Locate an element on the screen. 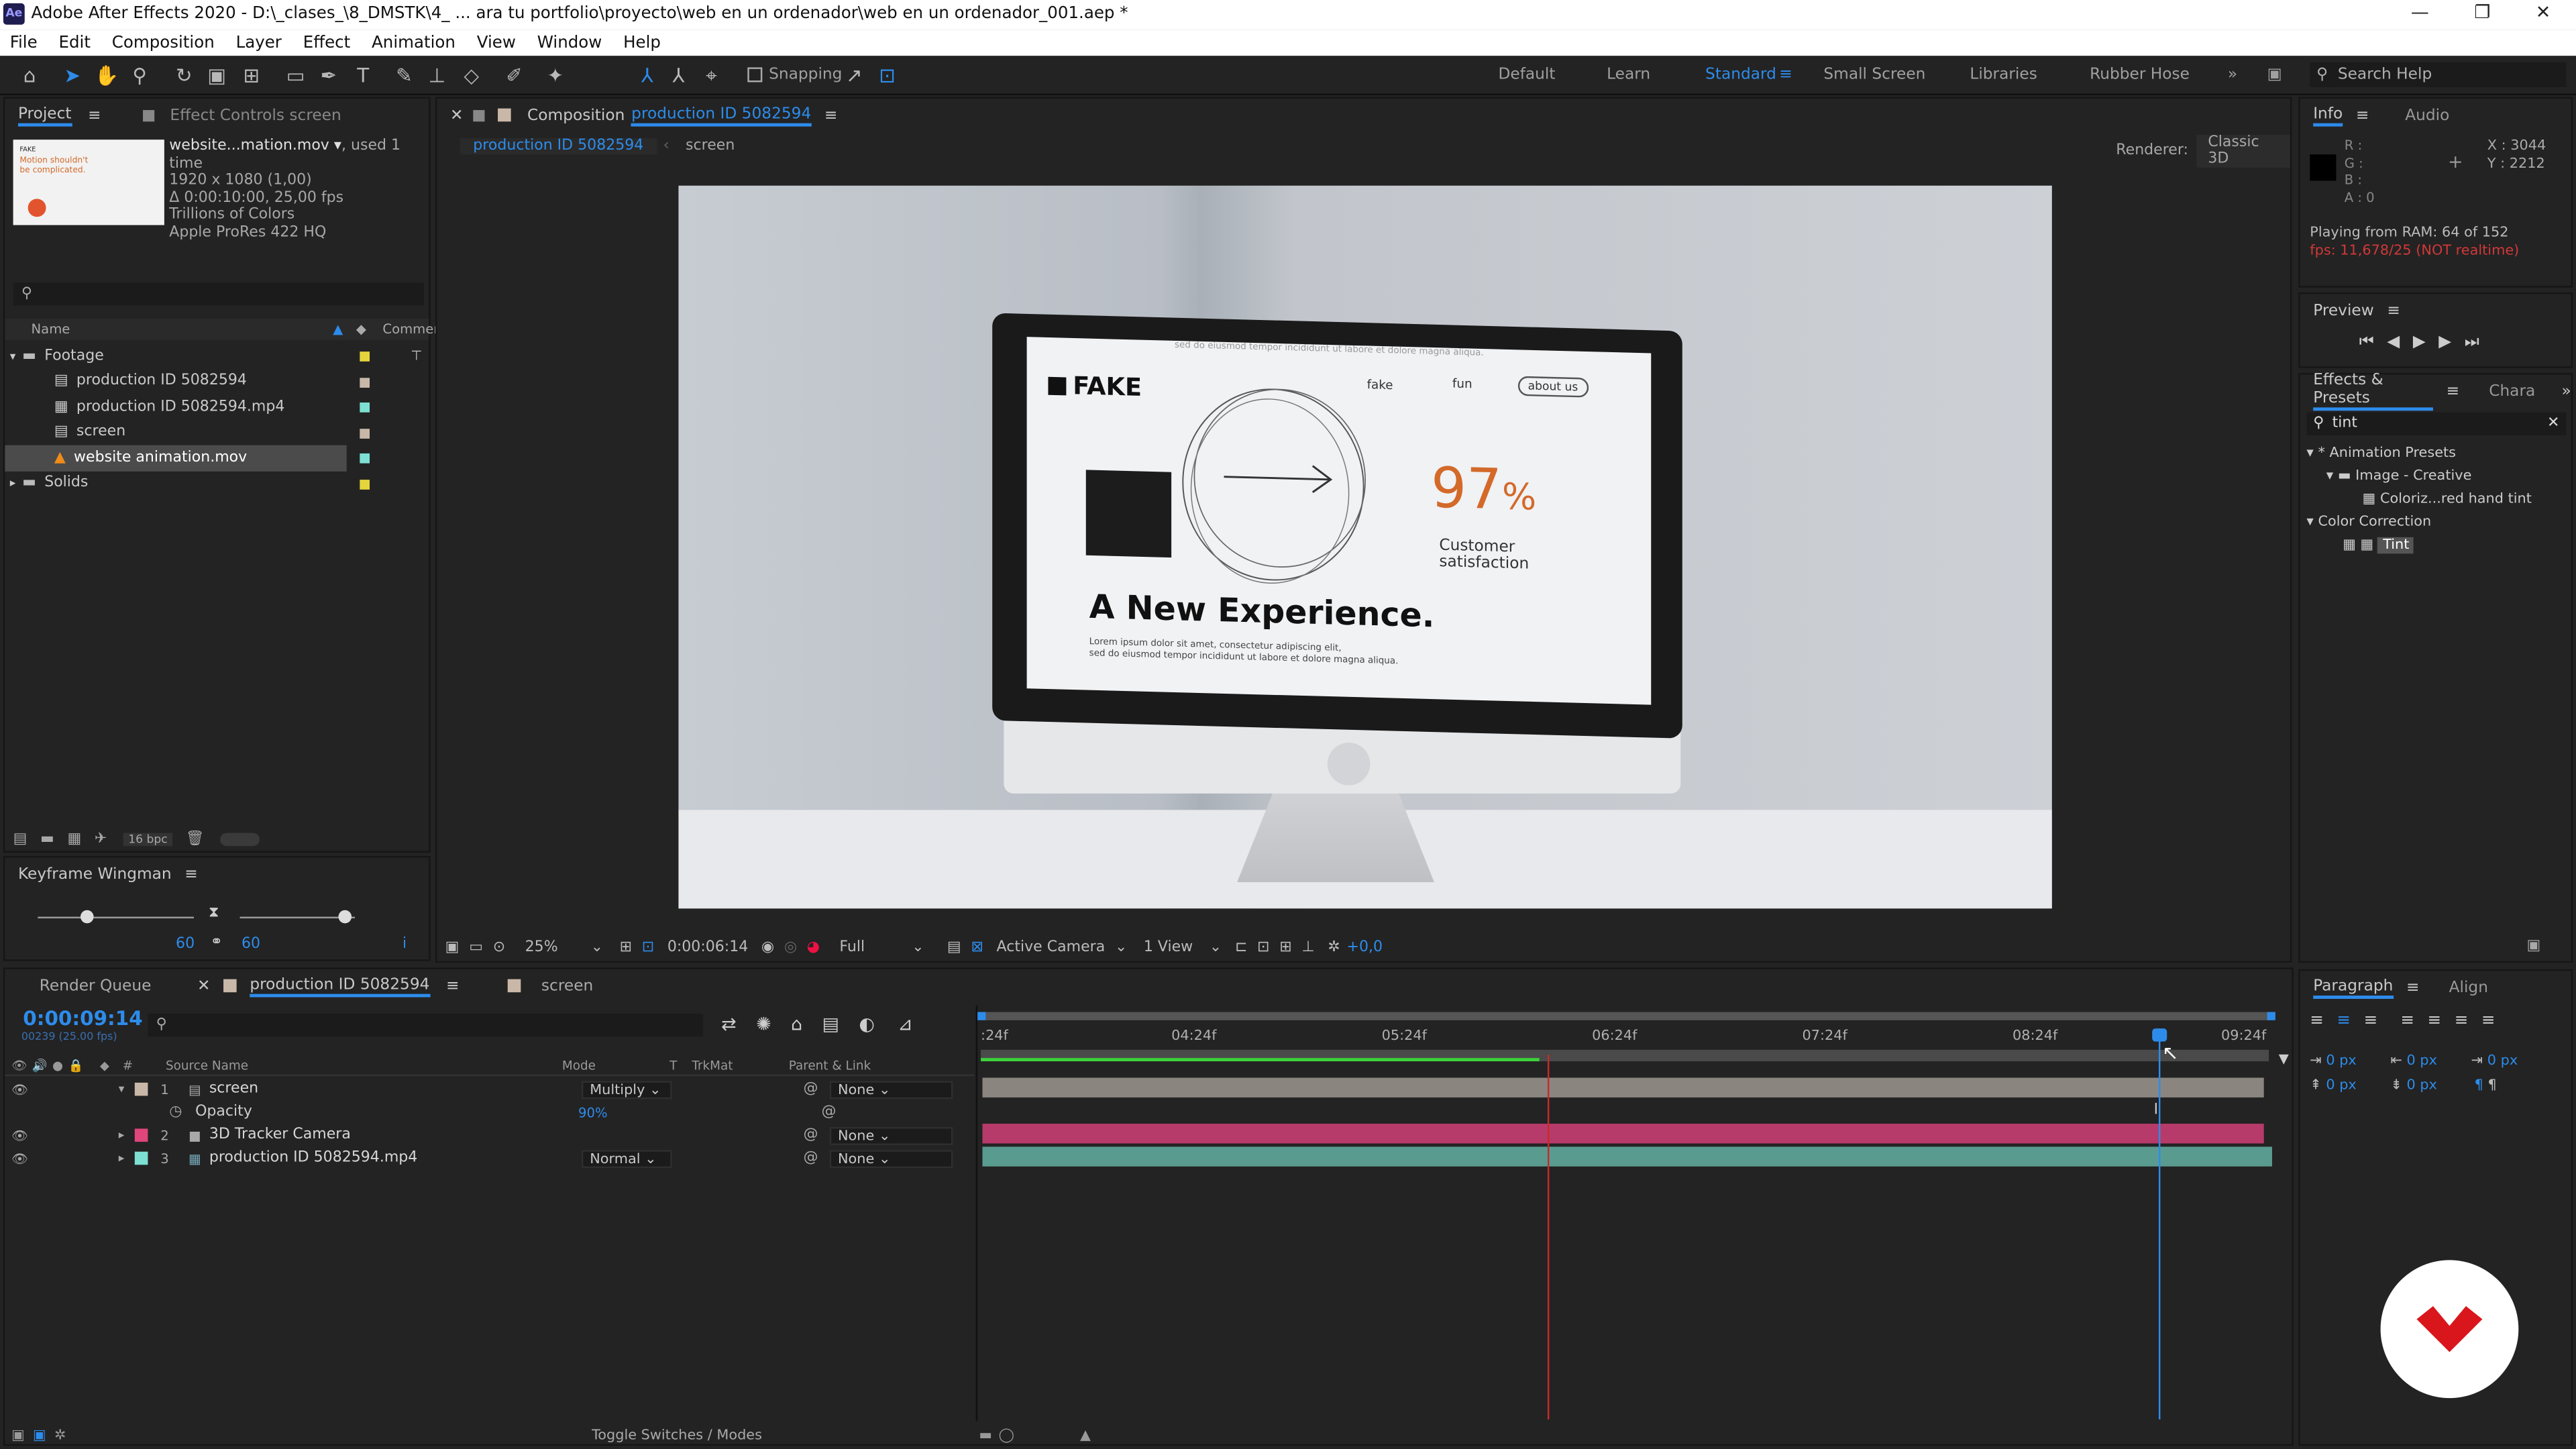 The height and width of the screenshot is (1449, 2576). ease-slider-right is located at coordinates (297, 917).